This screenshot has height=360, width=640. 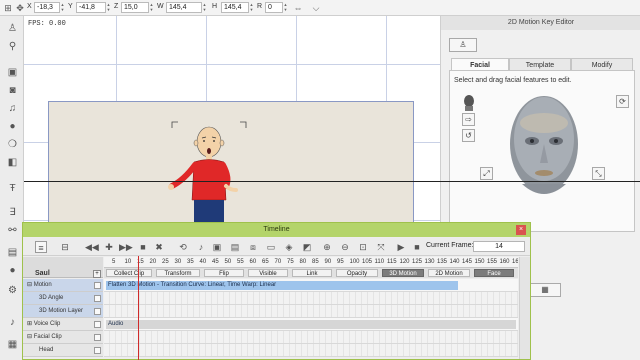 I want to click on z-field: 15,0, so click(x=135, y=7).